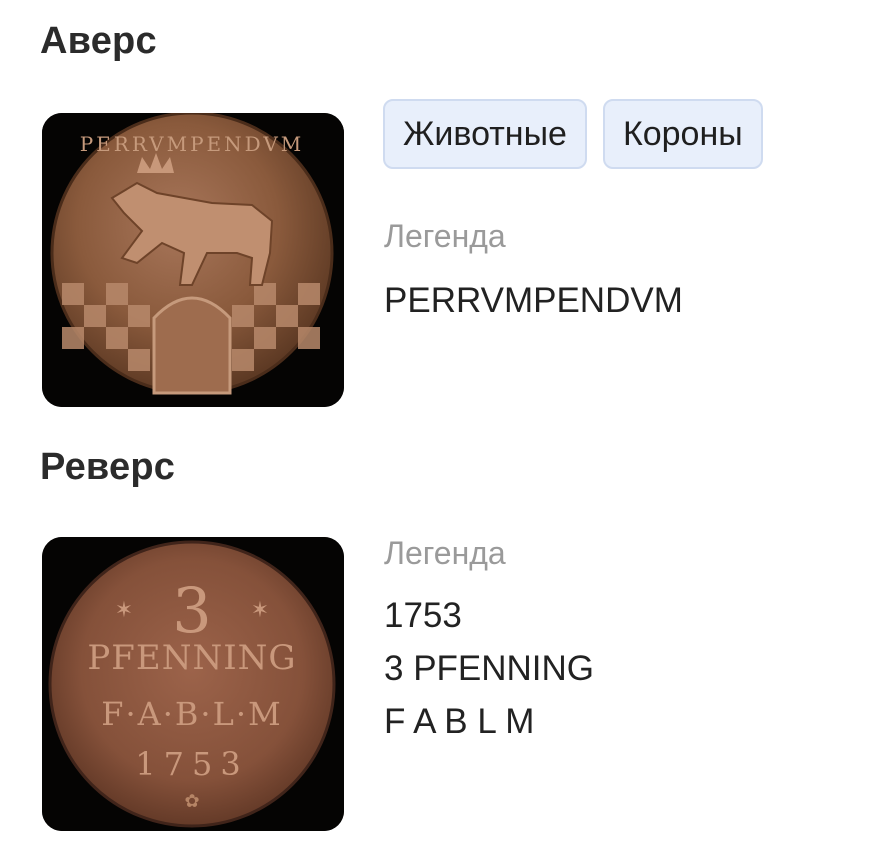 The image size is (875, 861). Describe the element at coordinates (459, 721) in the screenshot. I see `reverse-legend-line-initials: F A B L M` at that location.